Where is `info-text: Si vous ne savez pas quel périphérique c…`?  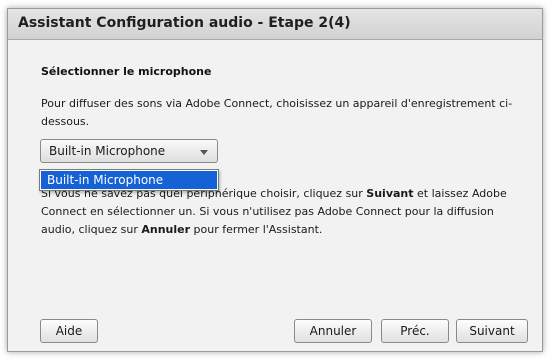
info-text: Si vous ne savez pas quel périphérique c… is located at coordinates (284, 212).